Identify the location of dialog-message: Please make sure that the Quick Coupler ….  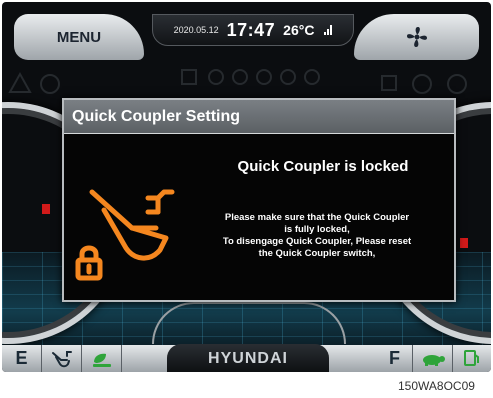
(317, 236).